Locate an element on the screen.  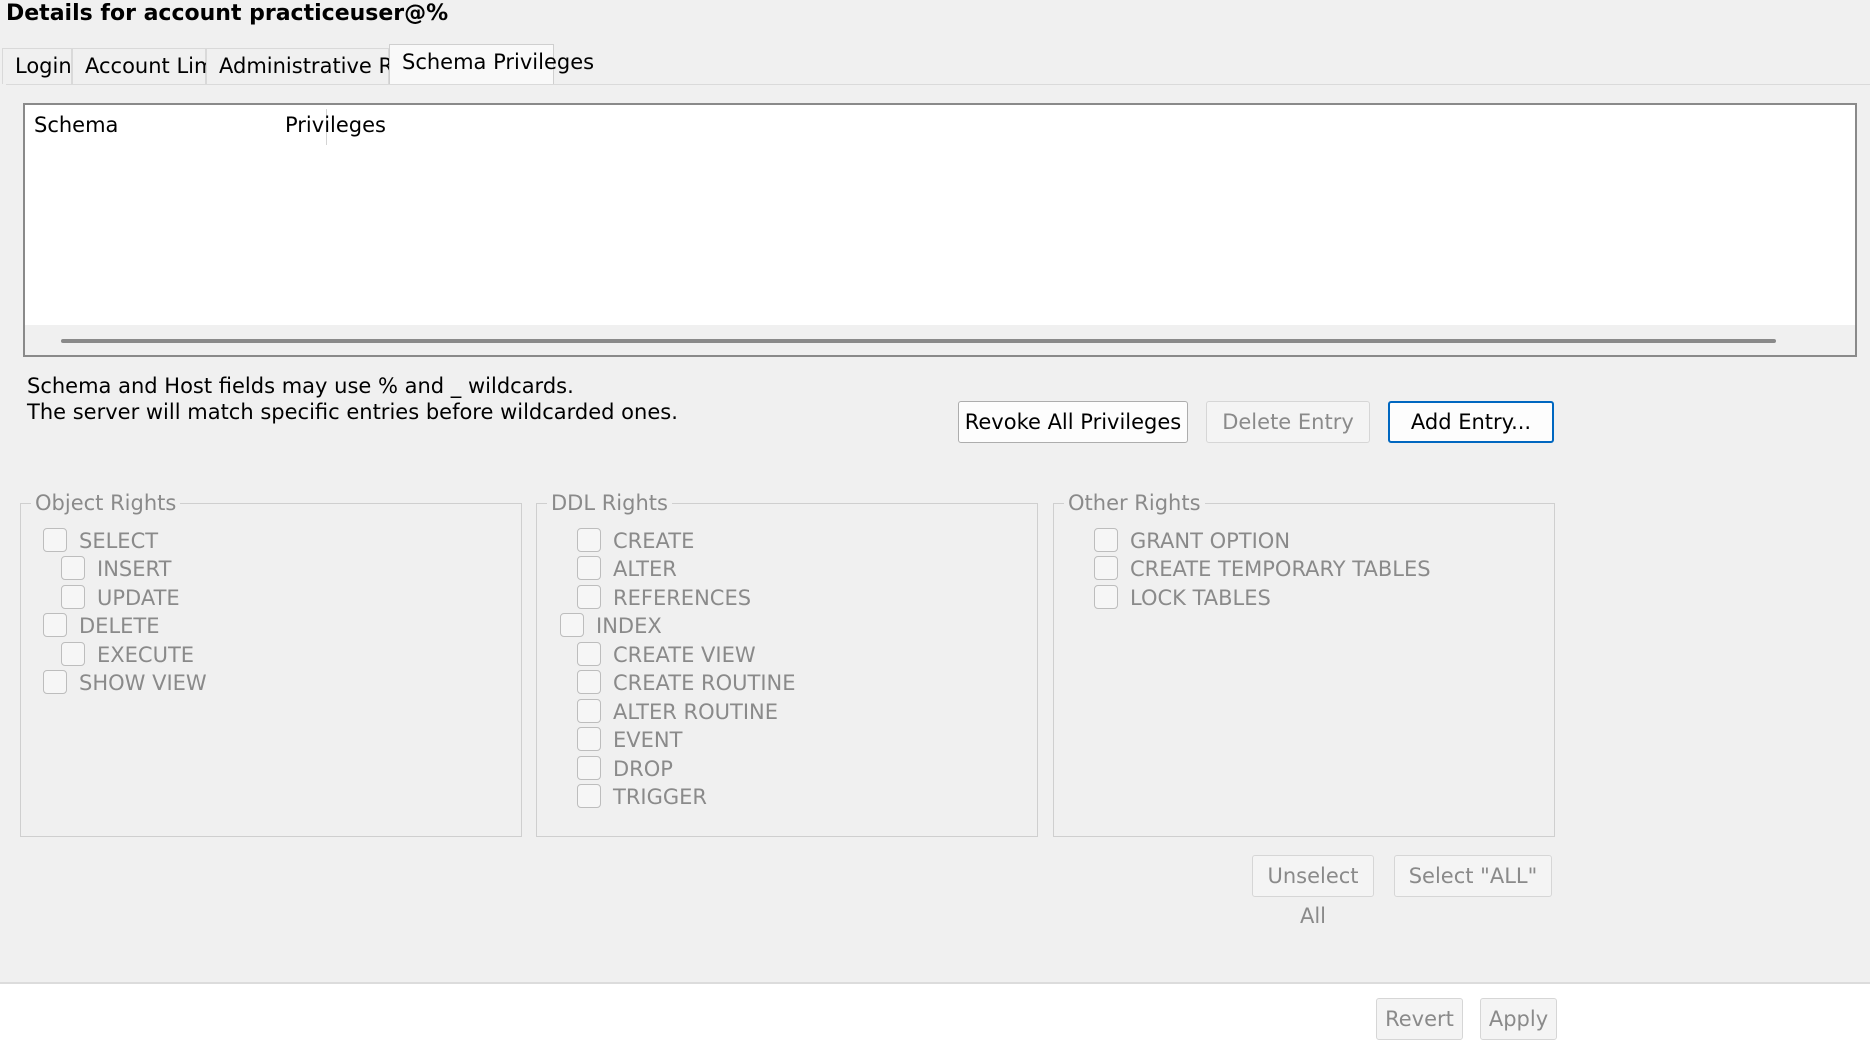
scrollbar-thumb is located at coordinates (918, 341).